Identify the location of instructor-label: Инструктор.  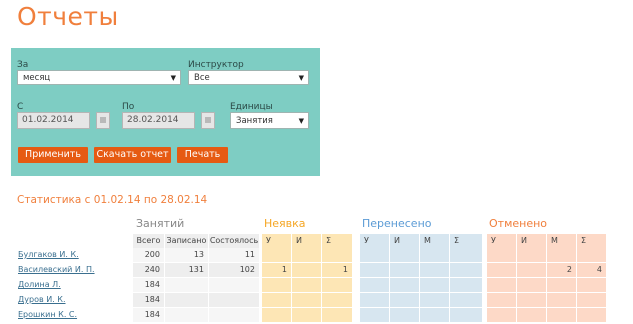
(216, 65).